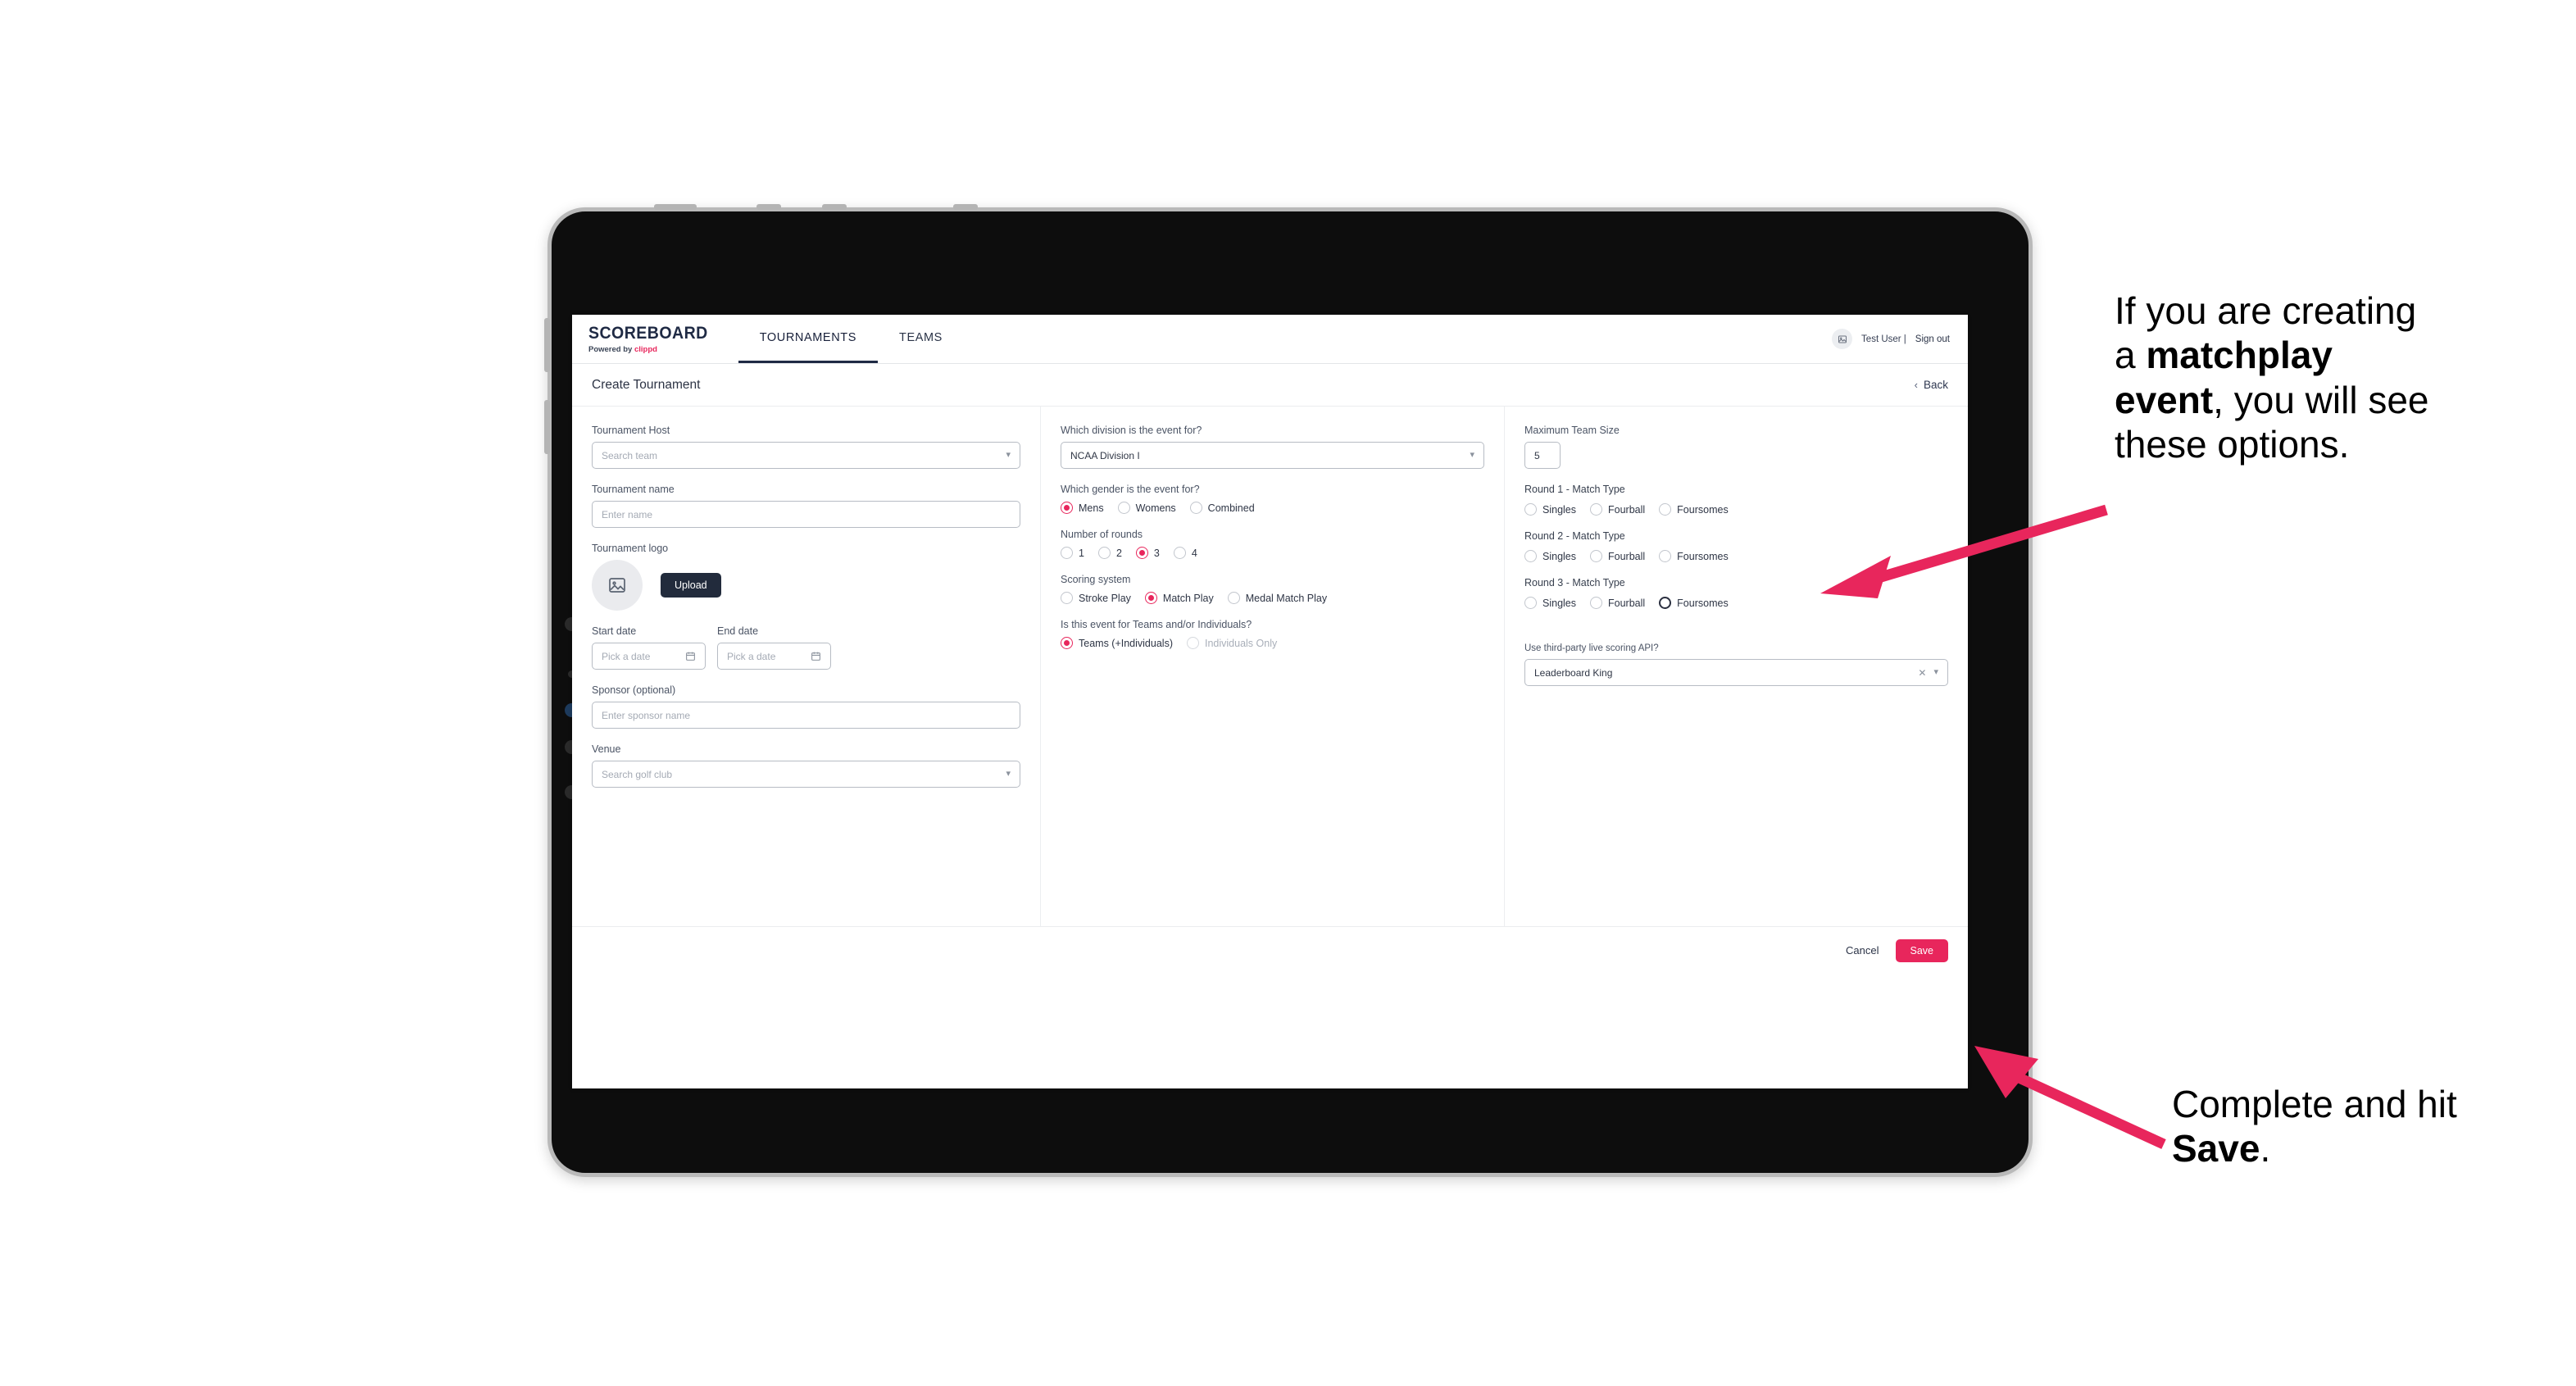 The height and width of the screenshot is (1386, 2576). What do you see at coordinates (806, 585) in the screenshot?
I see `tournament-logo-uploader: Upload` at bounding box center [806, 585].